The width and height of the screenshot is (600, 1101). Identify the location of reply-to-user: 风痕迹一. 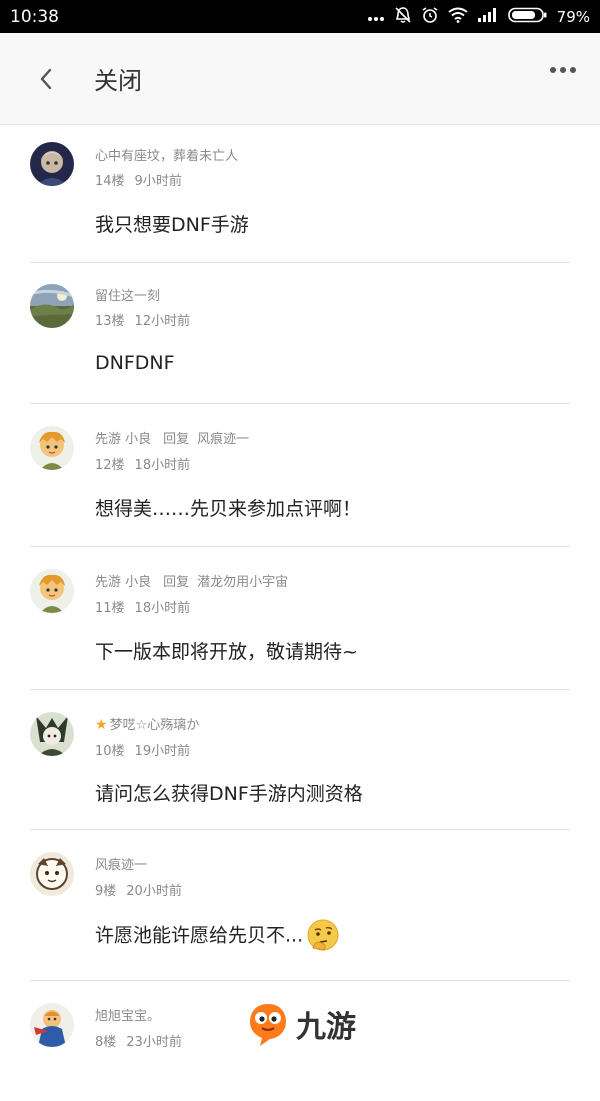
(223, 439).